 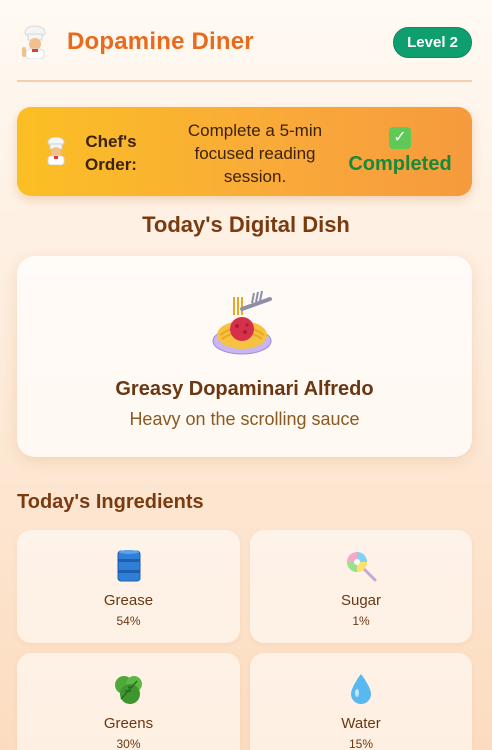 What do you see at coordinates (128, 621) in the screenshot?
I see `ingredient-percent: 54%` at bounding box center [128, 621].